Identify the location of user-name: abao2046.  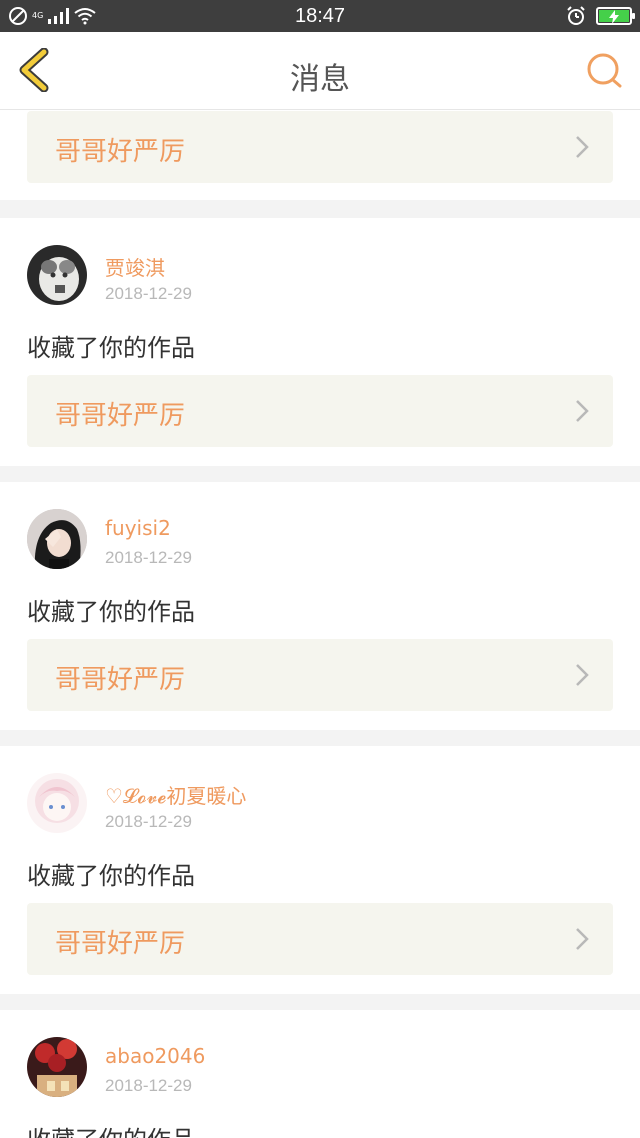
(155, 1056).